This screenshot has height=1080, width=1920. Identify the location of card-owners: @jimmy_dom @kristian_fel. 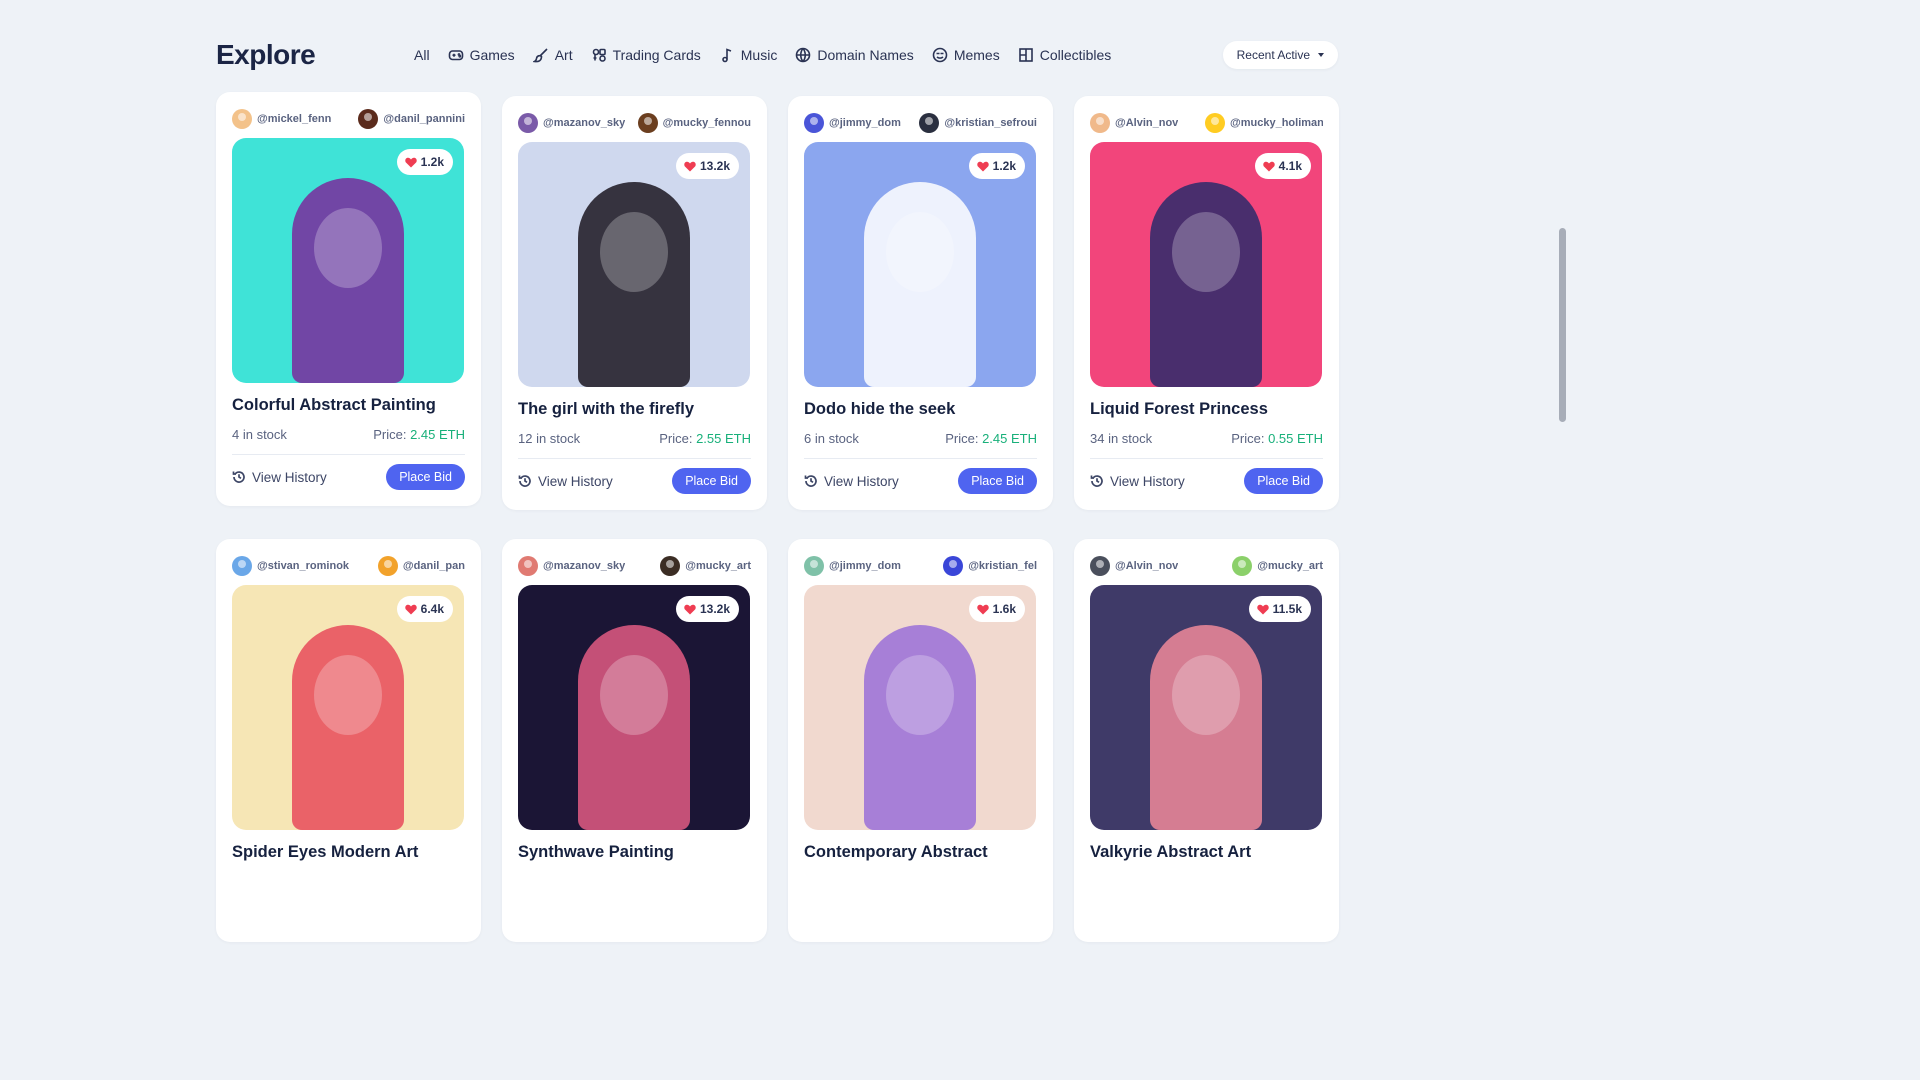
(920, 566).